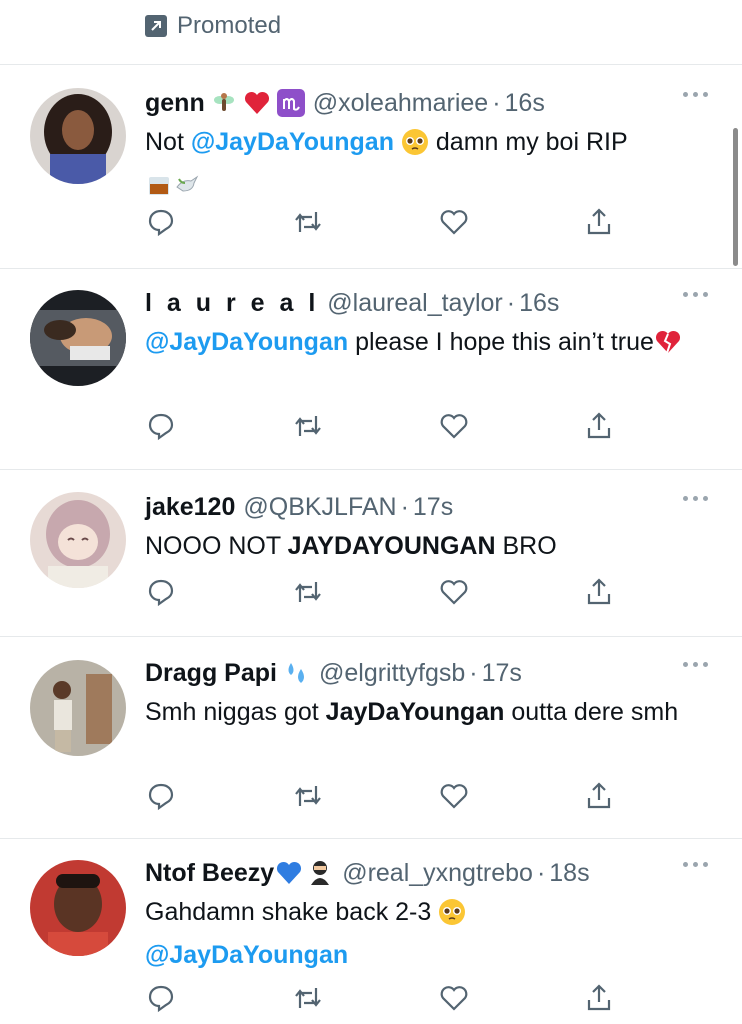 This screenshot has width=742, height=1024. Describe the element at coordinates (400, 103) in the screenshot. I see `handle: @xoleahmariee` at that location.